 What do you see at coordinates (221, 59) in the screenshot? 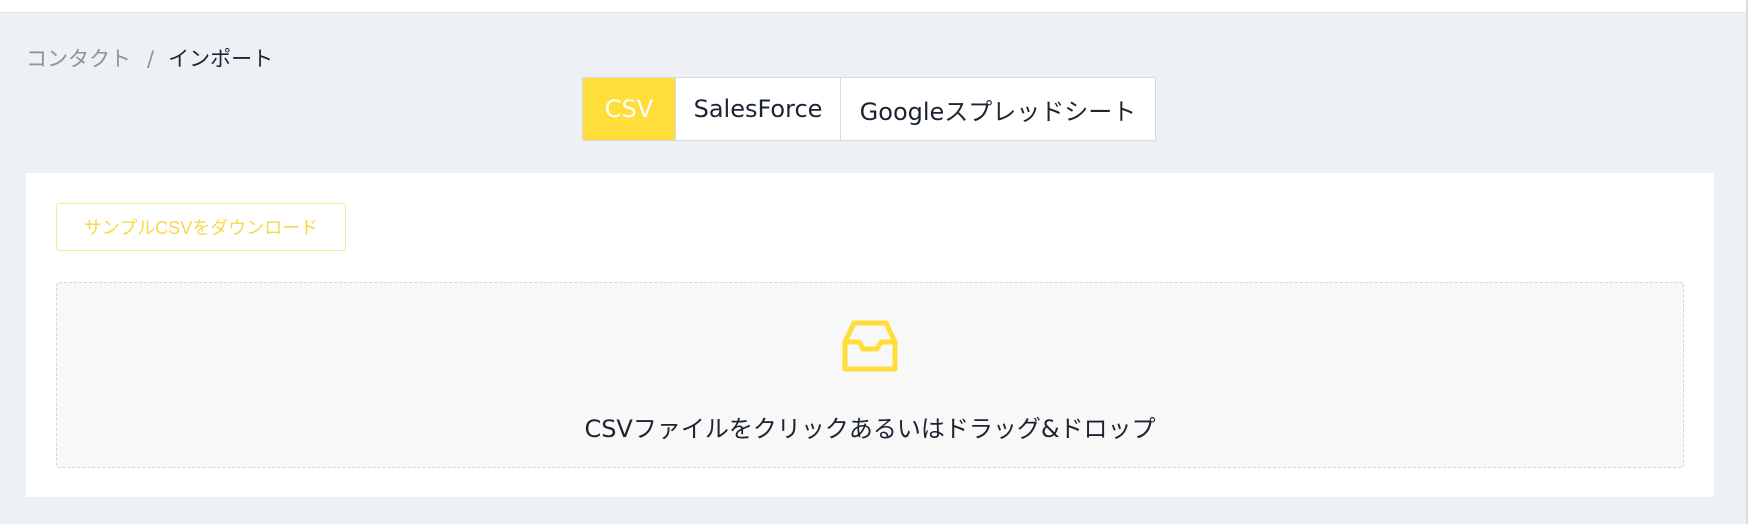
I see `breadcrumb-item-import: インポート` at bounding box center [221, 59].